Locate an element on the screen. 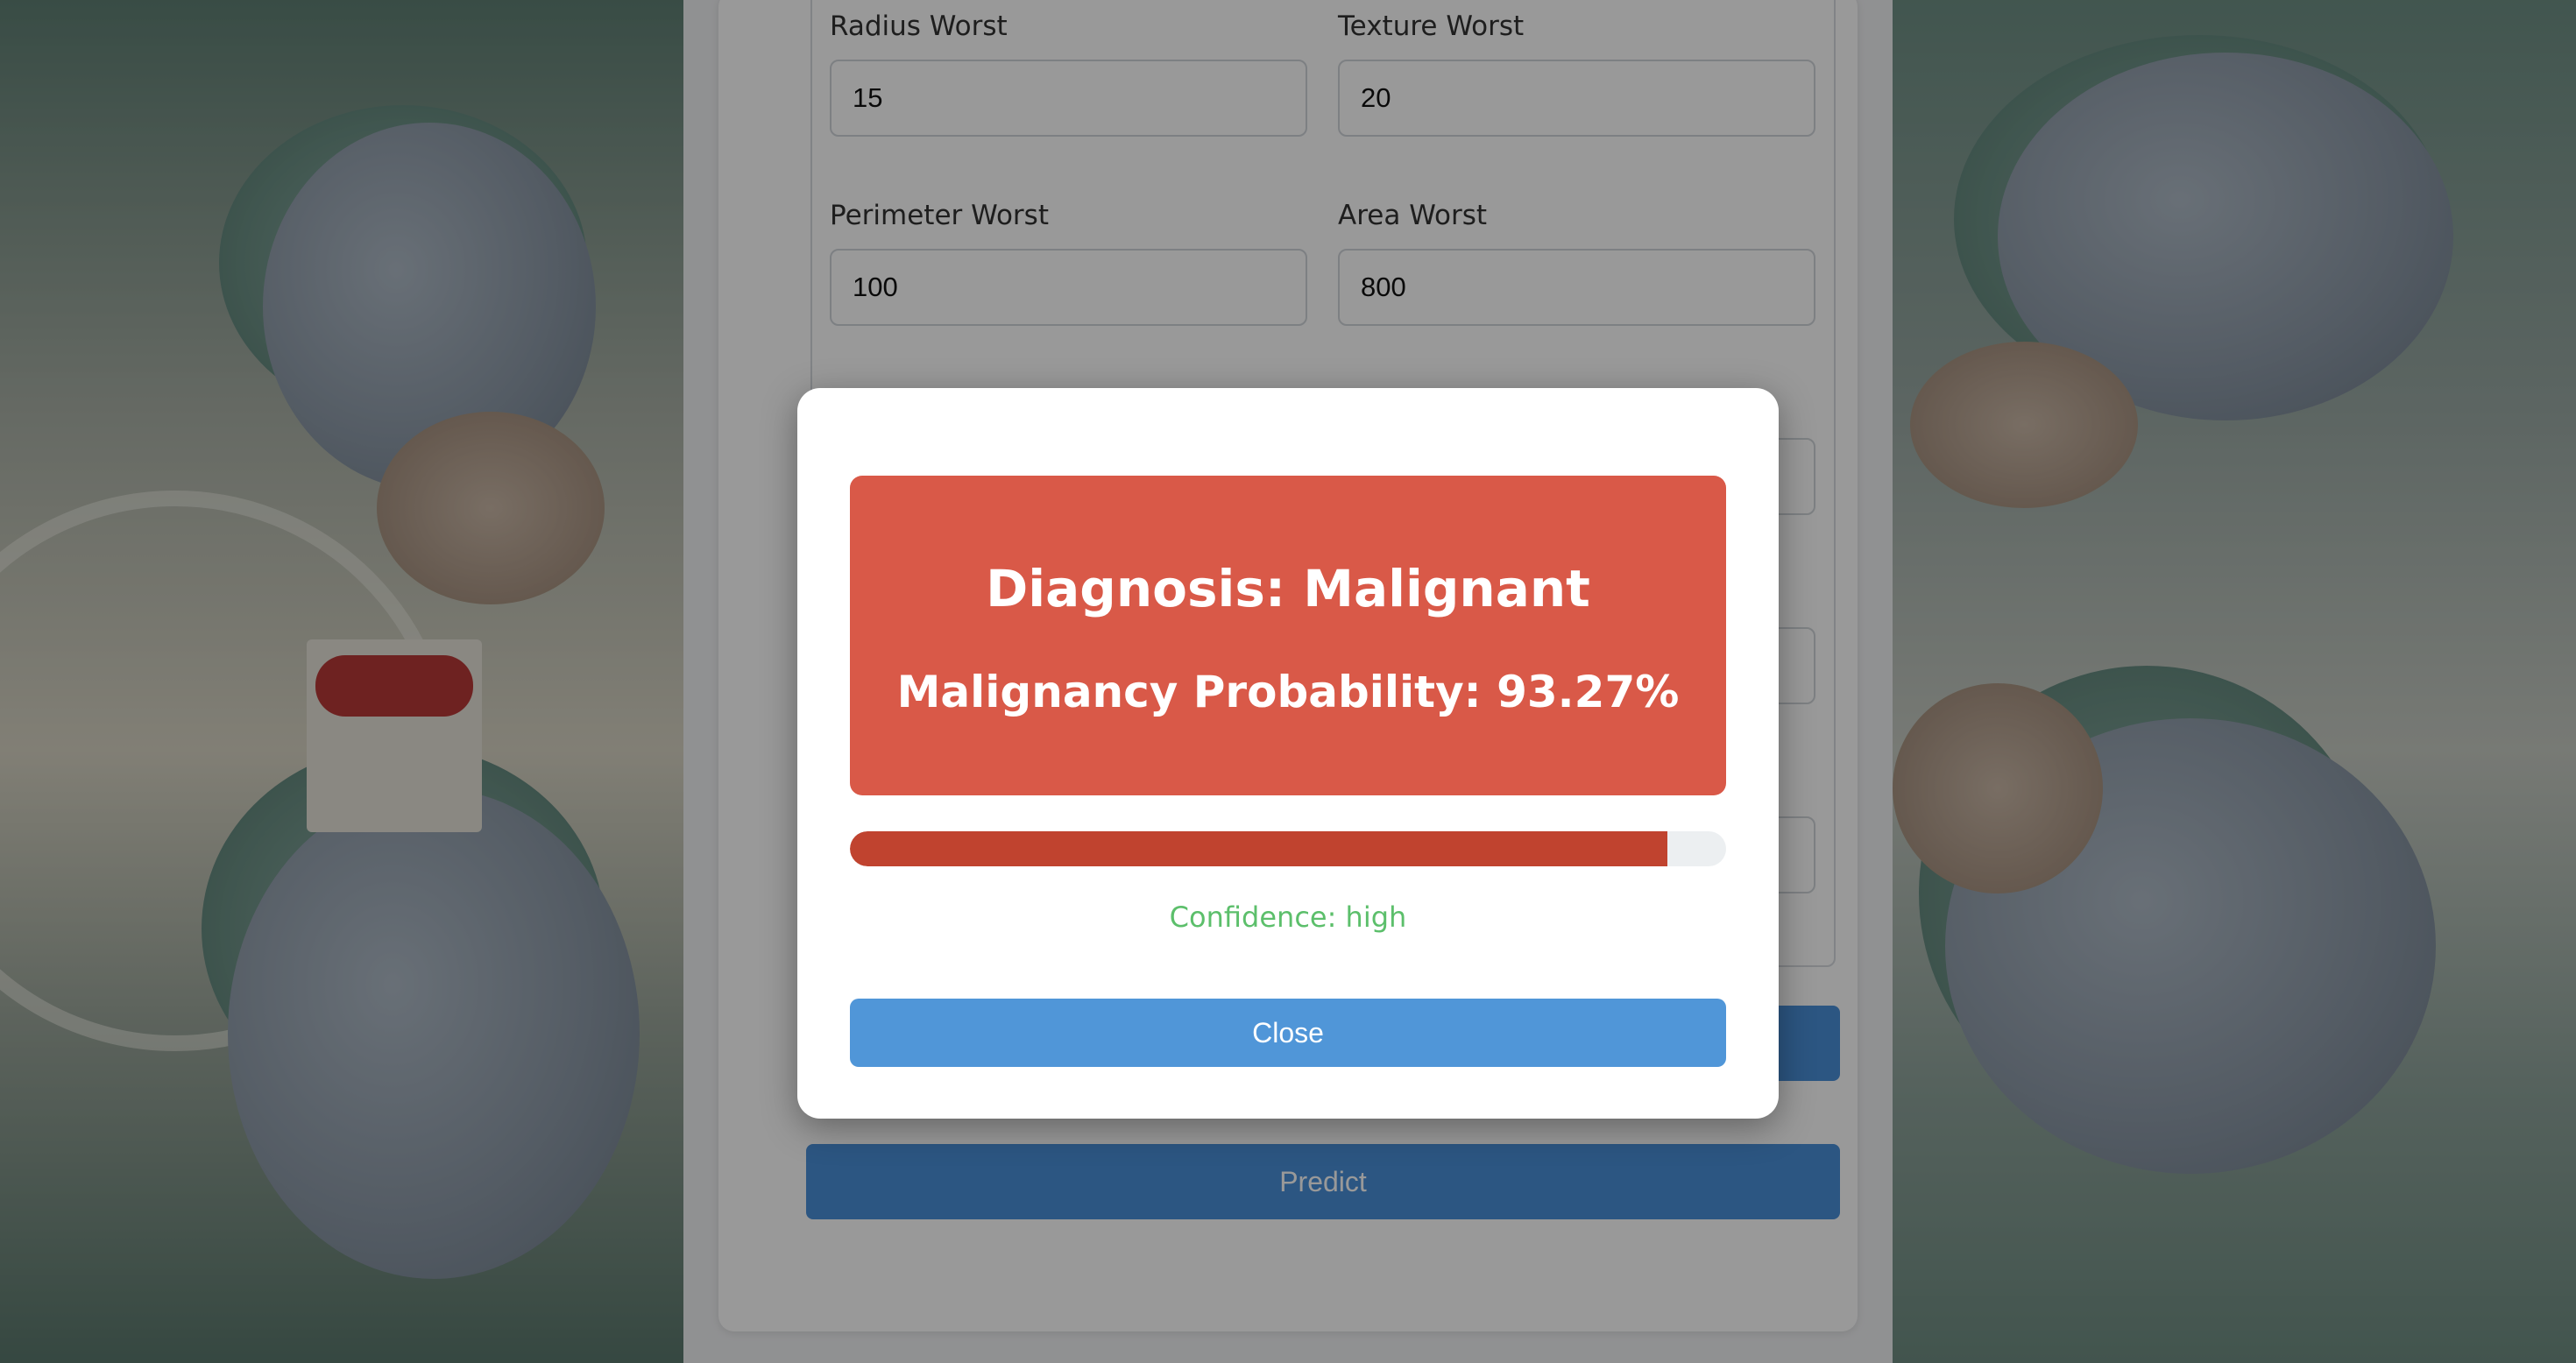  close-button: Close is located at coordinates (1288, 1033).